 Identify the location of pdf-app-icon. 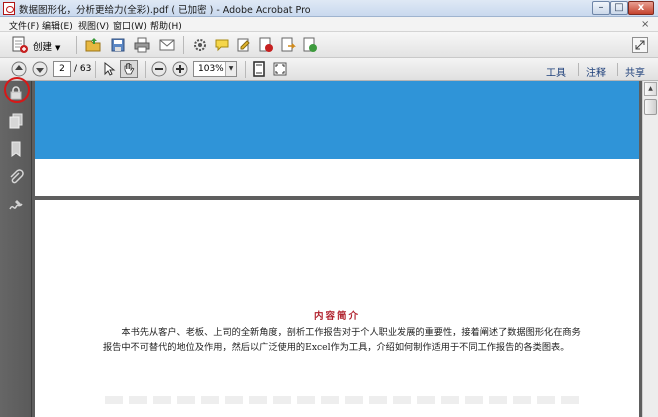
(9, 8).